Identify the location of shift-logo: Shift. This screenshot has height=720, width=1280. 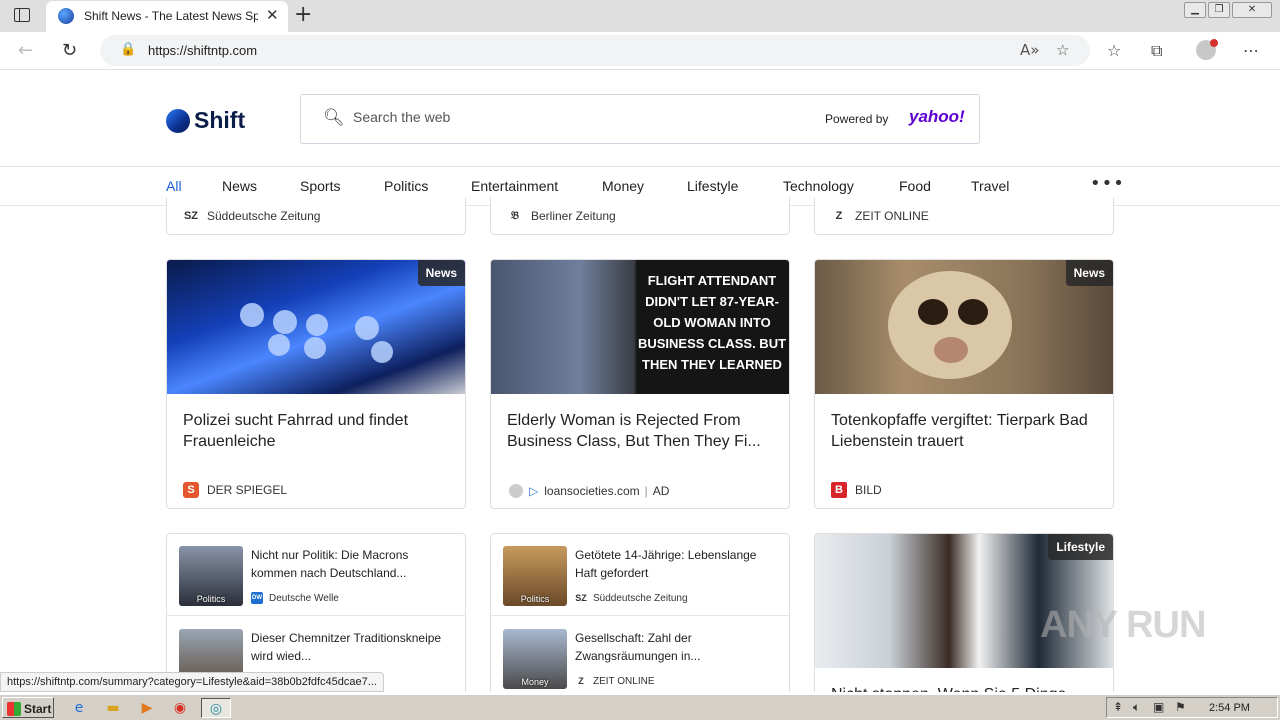
(205, 120).